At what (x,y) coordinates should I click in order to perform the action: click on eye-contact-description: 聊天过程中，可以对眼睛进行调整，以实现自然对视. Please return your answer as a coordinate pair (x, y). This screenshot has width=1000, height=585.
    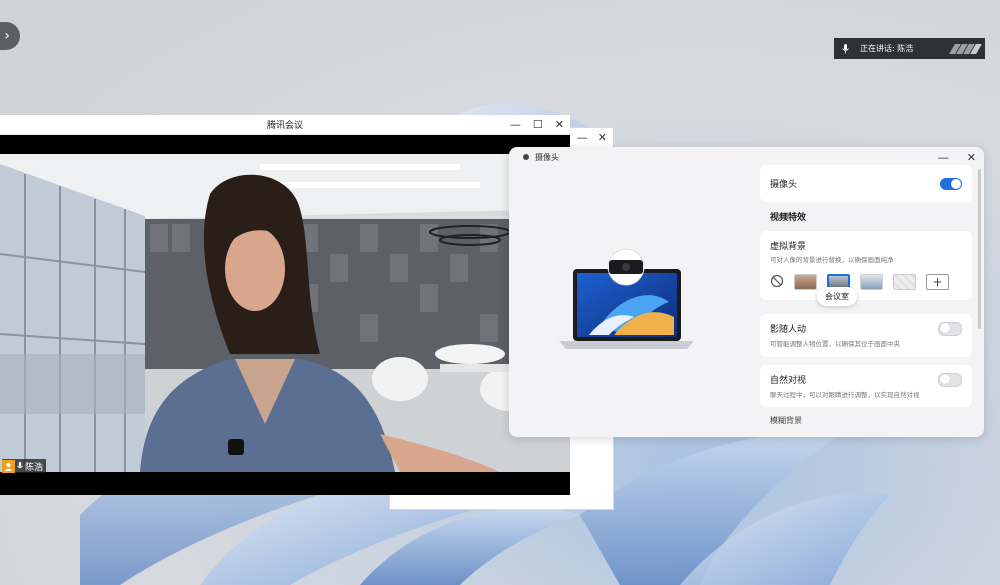
    Looking at the image, I should click on (845, 394).